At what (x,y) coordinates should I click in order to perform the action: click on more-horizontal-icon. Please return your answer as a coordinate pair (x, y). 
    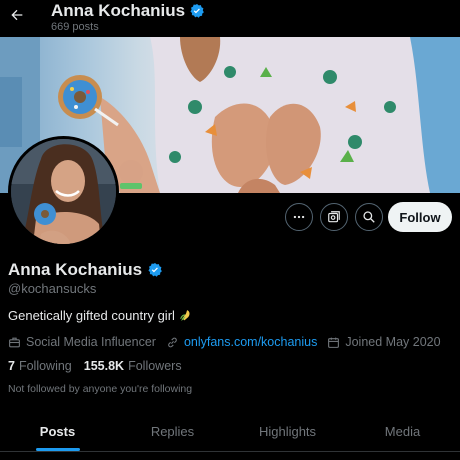
    Looking at the image, I should click on (299, 217).